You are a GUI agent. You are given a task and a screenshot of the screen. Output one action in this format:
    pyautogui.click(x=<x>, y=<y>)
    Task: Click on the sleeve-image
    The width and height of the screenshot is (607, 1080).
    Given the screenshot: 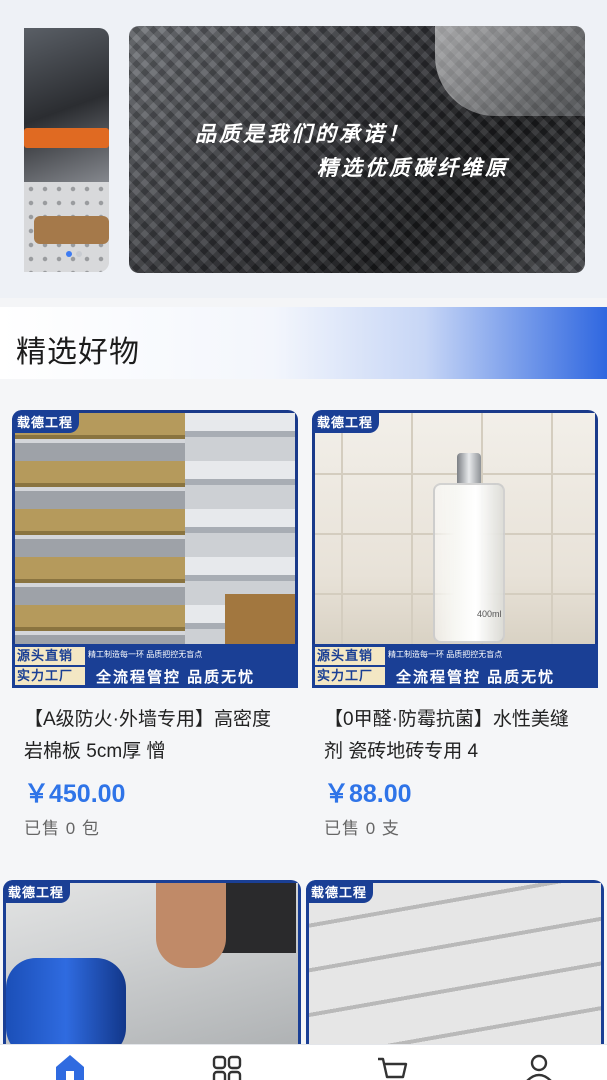 What is the action you would take?
    pyautogui.click(x=256, y=918)
    